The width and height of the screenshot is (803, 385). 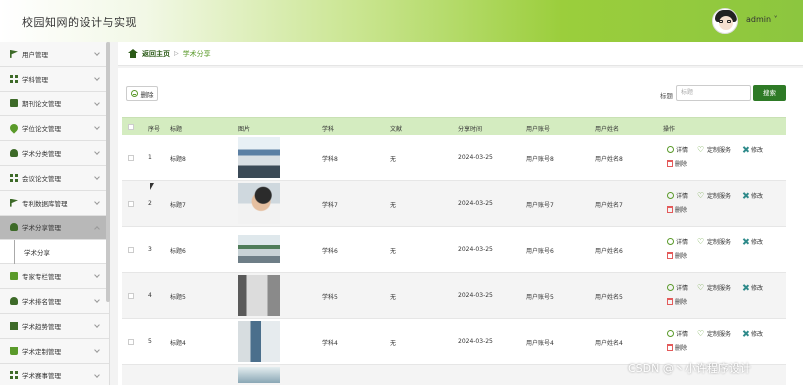 I want to click on col-header-time: 分享时间, so click(x=470, y=128).